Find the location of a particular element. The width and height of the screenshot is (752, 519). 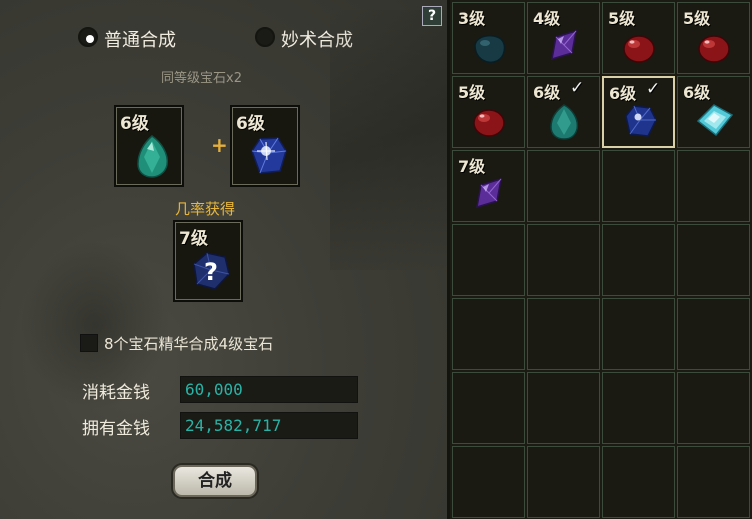

owned-money-field: 24,582,717 is located at coordinates (269, 425).